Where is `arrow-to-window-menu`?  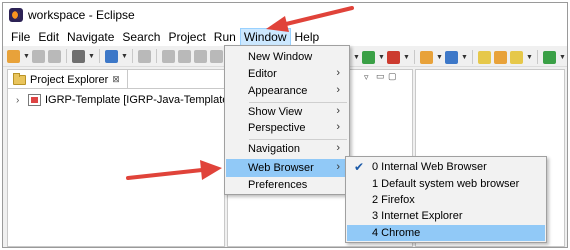 arrow-to-window-menu is located at coordinates (310, 19).